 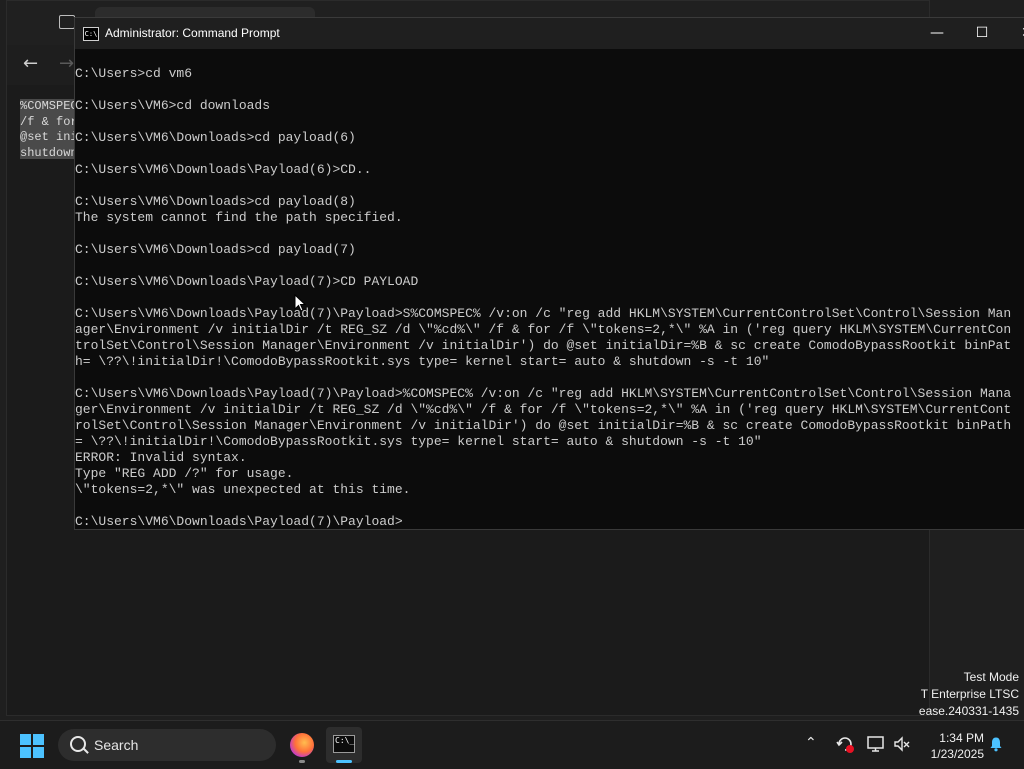 What do you see at coordinates (344, 761) in the screenshot?
I see `active-indicator` at bounding box center [344, 761].